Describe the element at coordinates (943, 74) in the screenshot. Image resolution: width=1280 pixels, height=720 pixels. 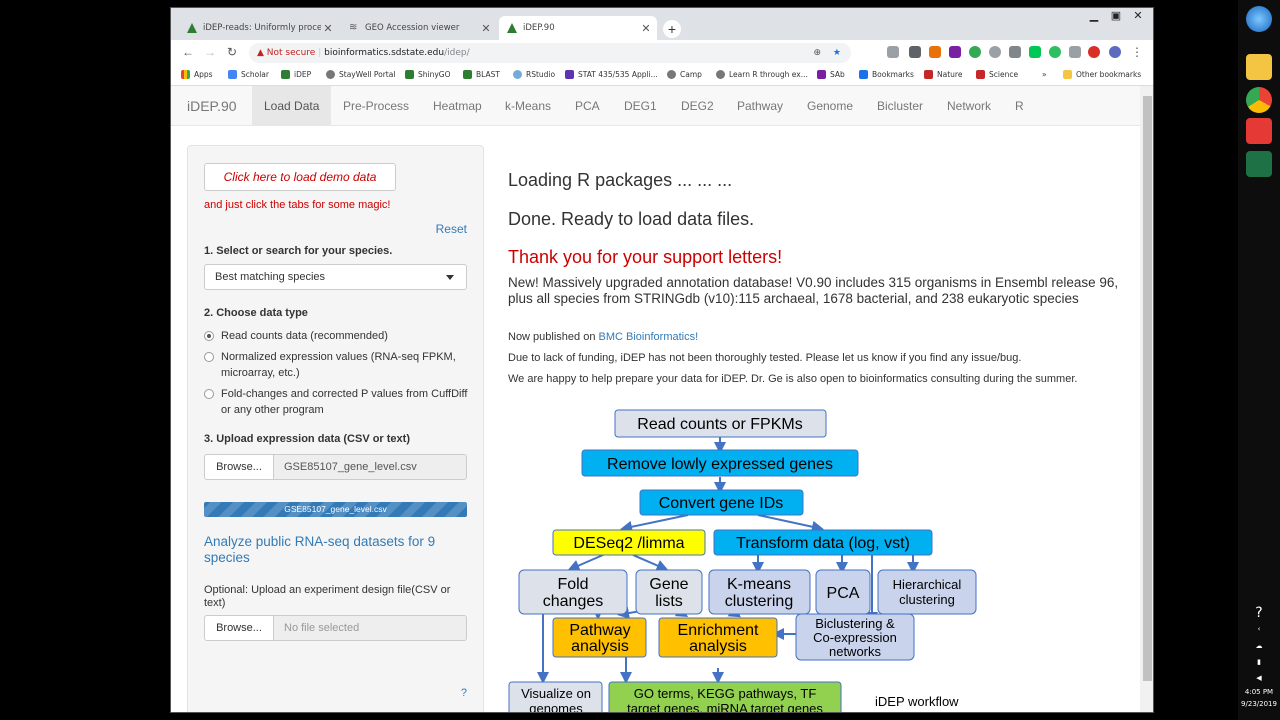
I see `bookmark-nature: Nature` at that location.